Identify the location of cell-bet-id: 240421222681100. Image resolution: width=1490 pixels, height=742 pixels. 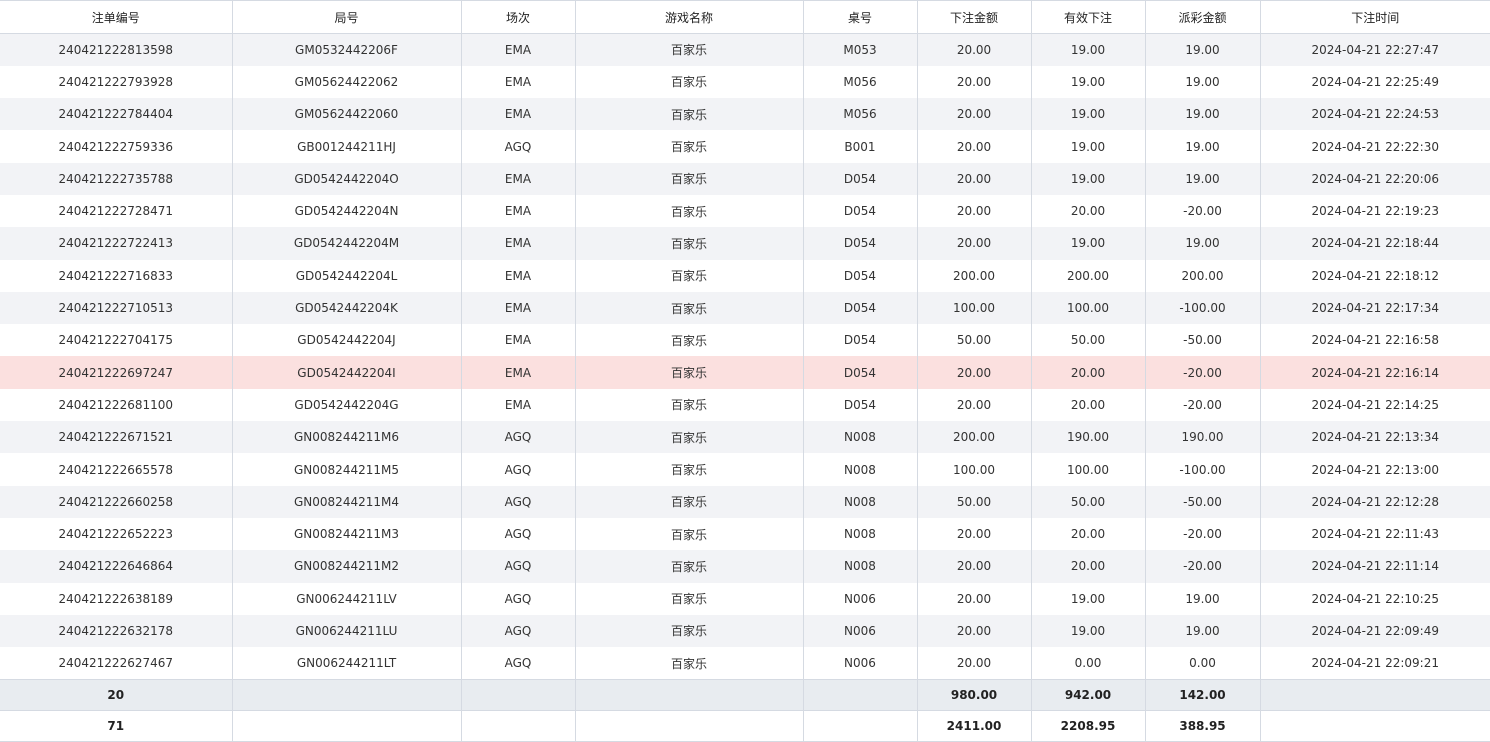
(116, 405).